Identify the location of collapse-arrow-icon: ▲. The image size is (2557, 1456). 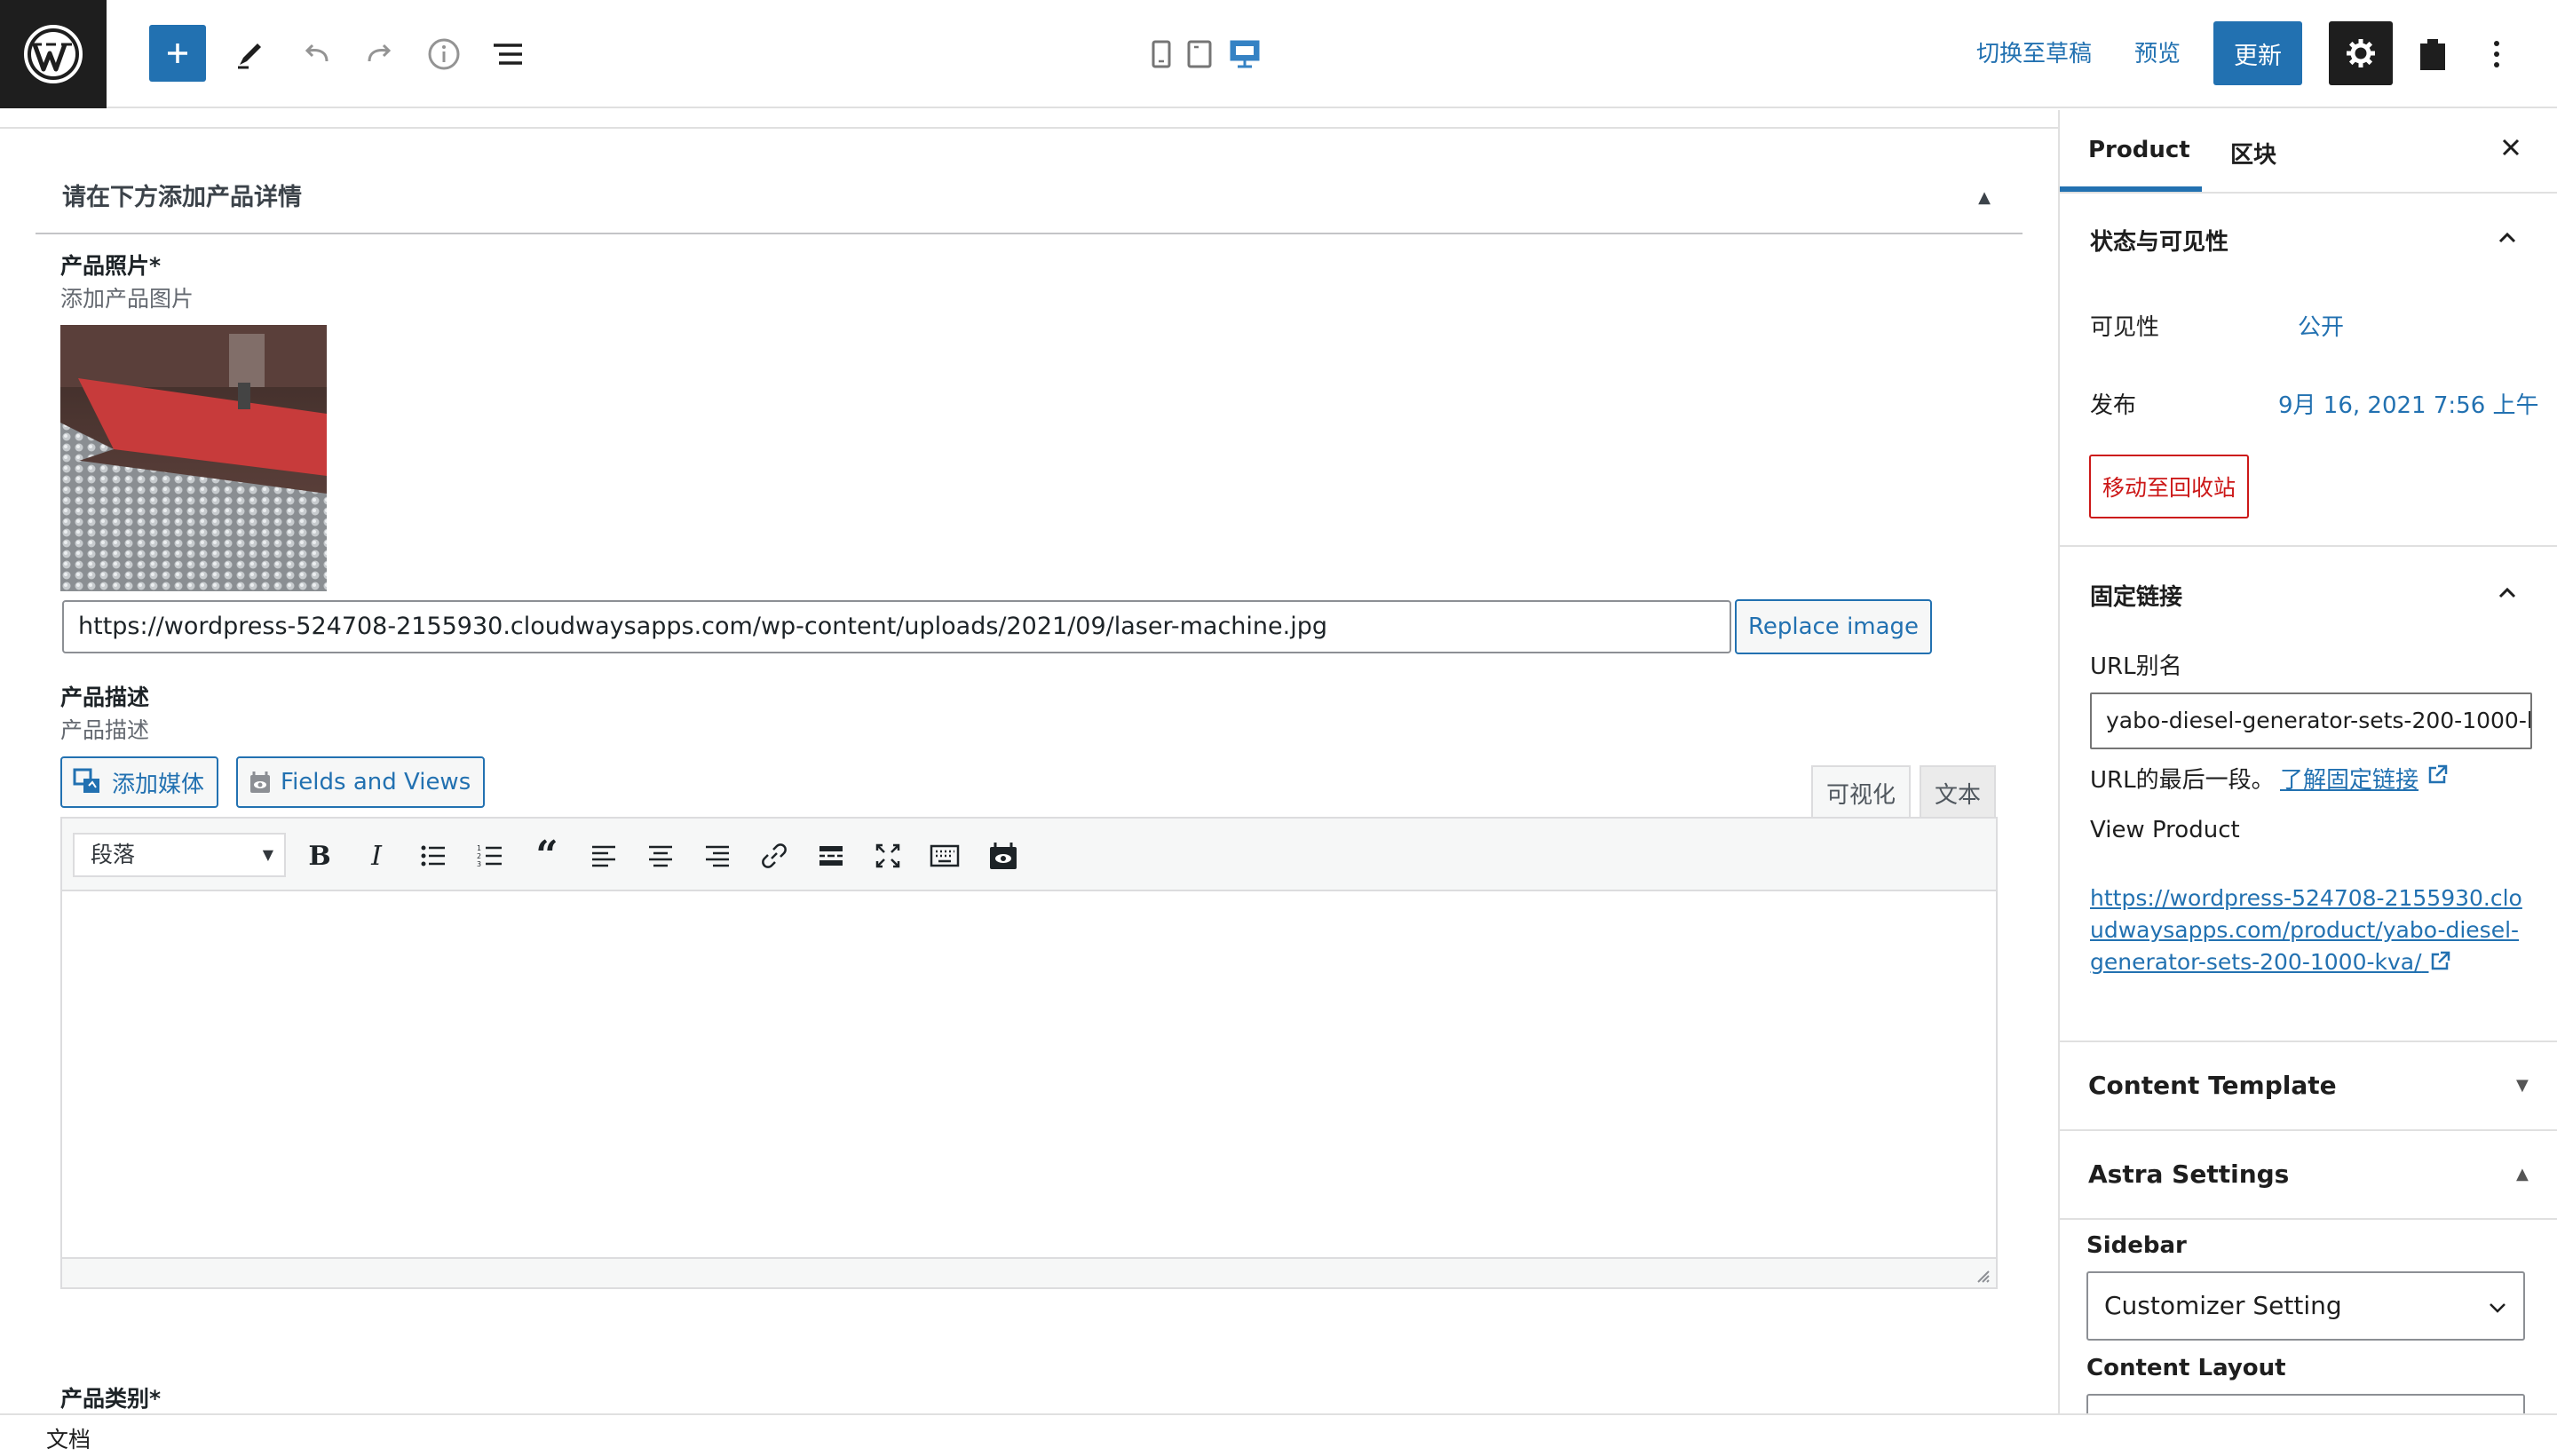
(1984, 197).